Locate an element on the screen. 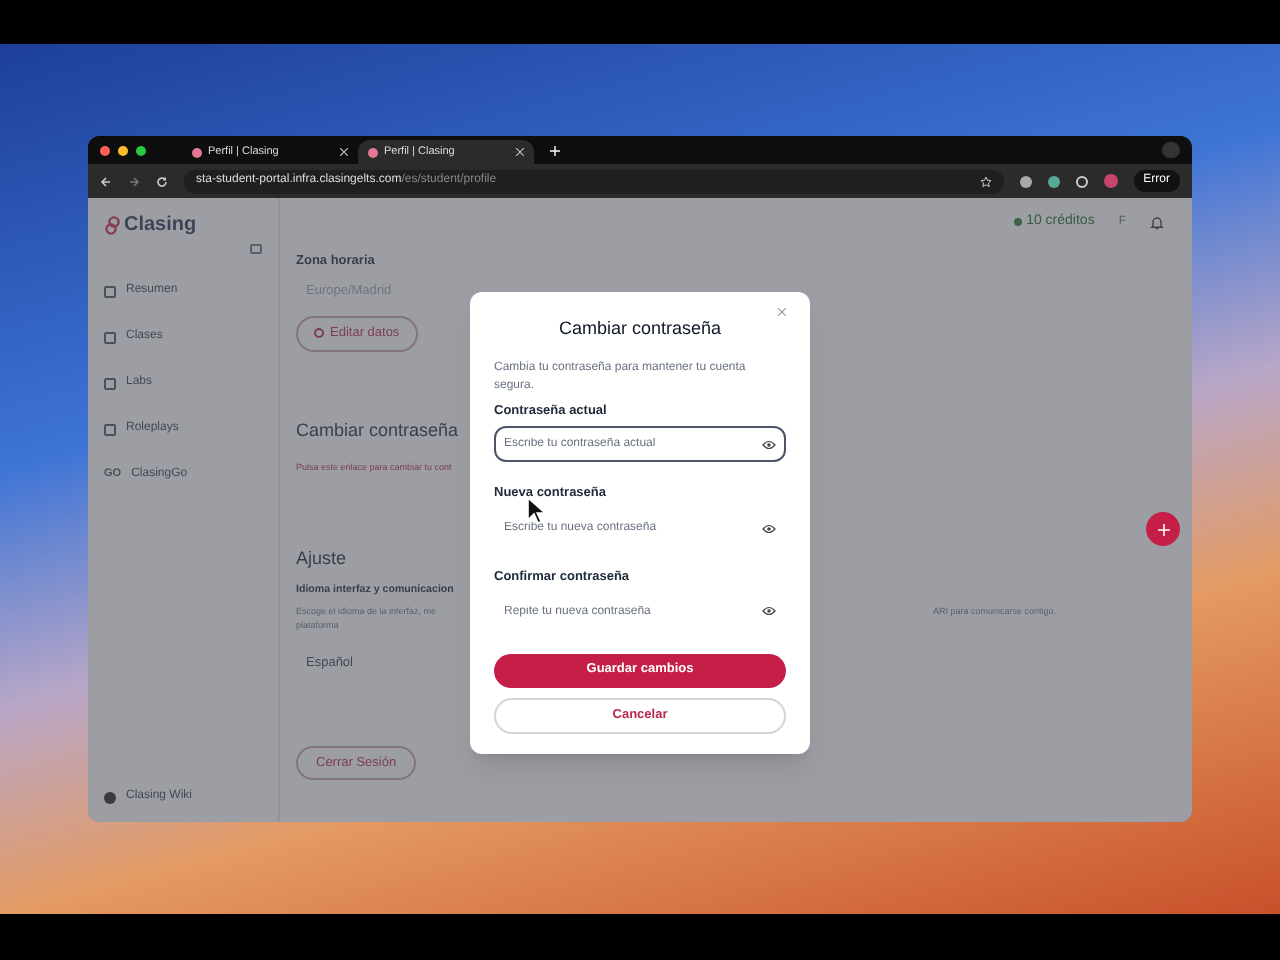 Image resolution: width=1280 pixels, height=960 pixels. mouse-cursor-icon is located at coordinates (536, 510).